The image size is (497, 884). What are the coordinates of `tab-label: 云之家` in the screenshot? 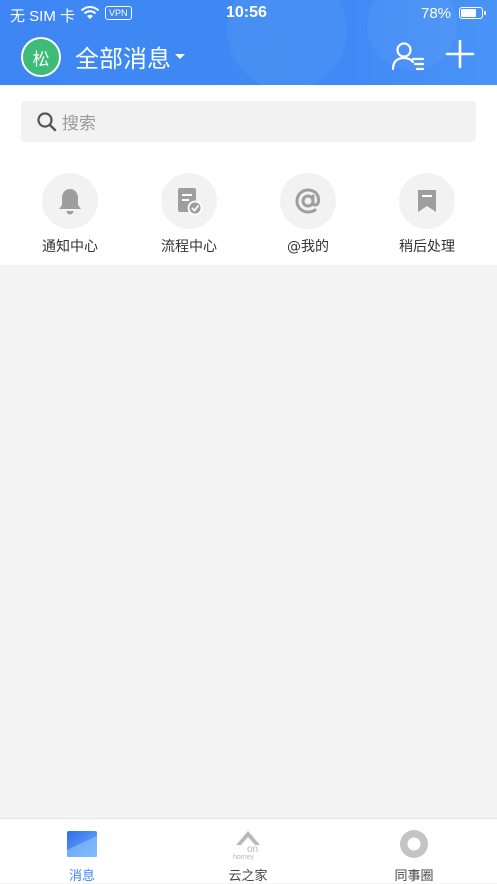 It's located at (248, 876).